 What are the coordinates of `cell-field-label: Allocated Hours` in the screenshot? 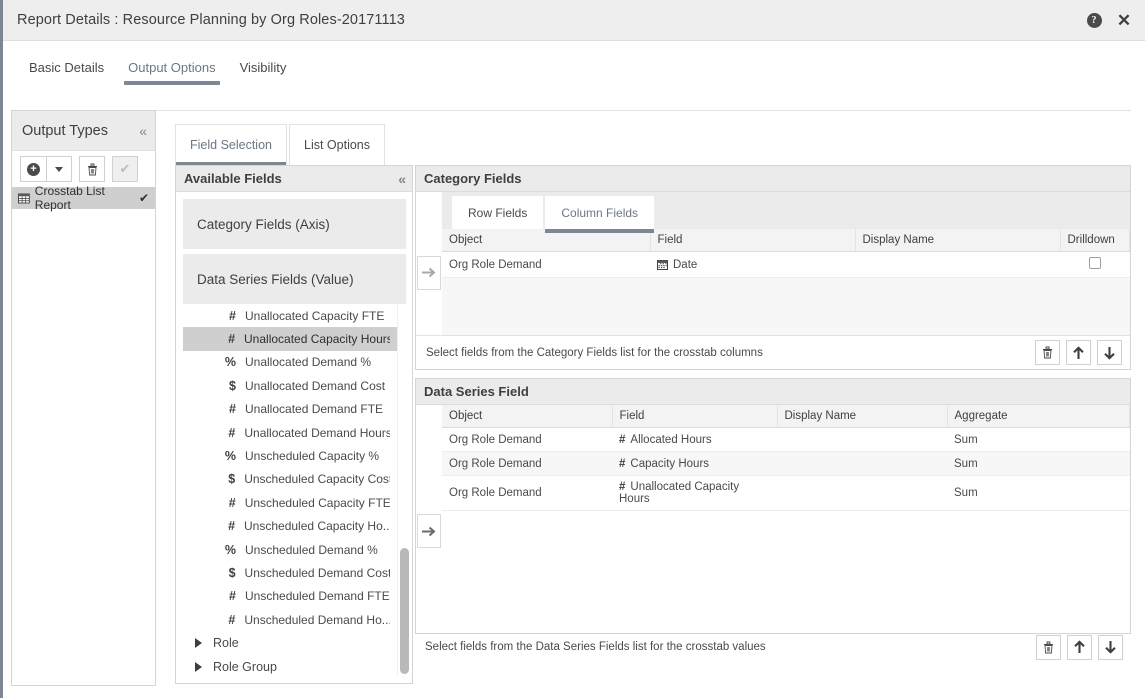 It's located at (671, 439).